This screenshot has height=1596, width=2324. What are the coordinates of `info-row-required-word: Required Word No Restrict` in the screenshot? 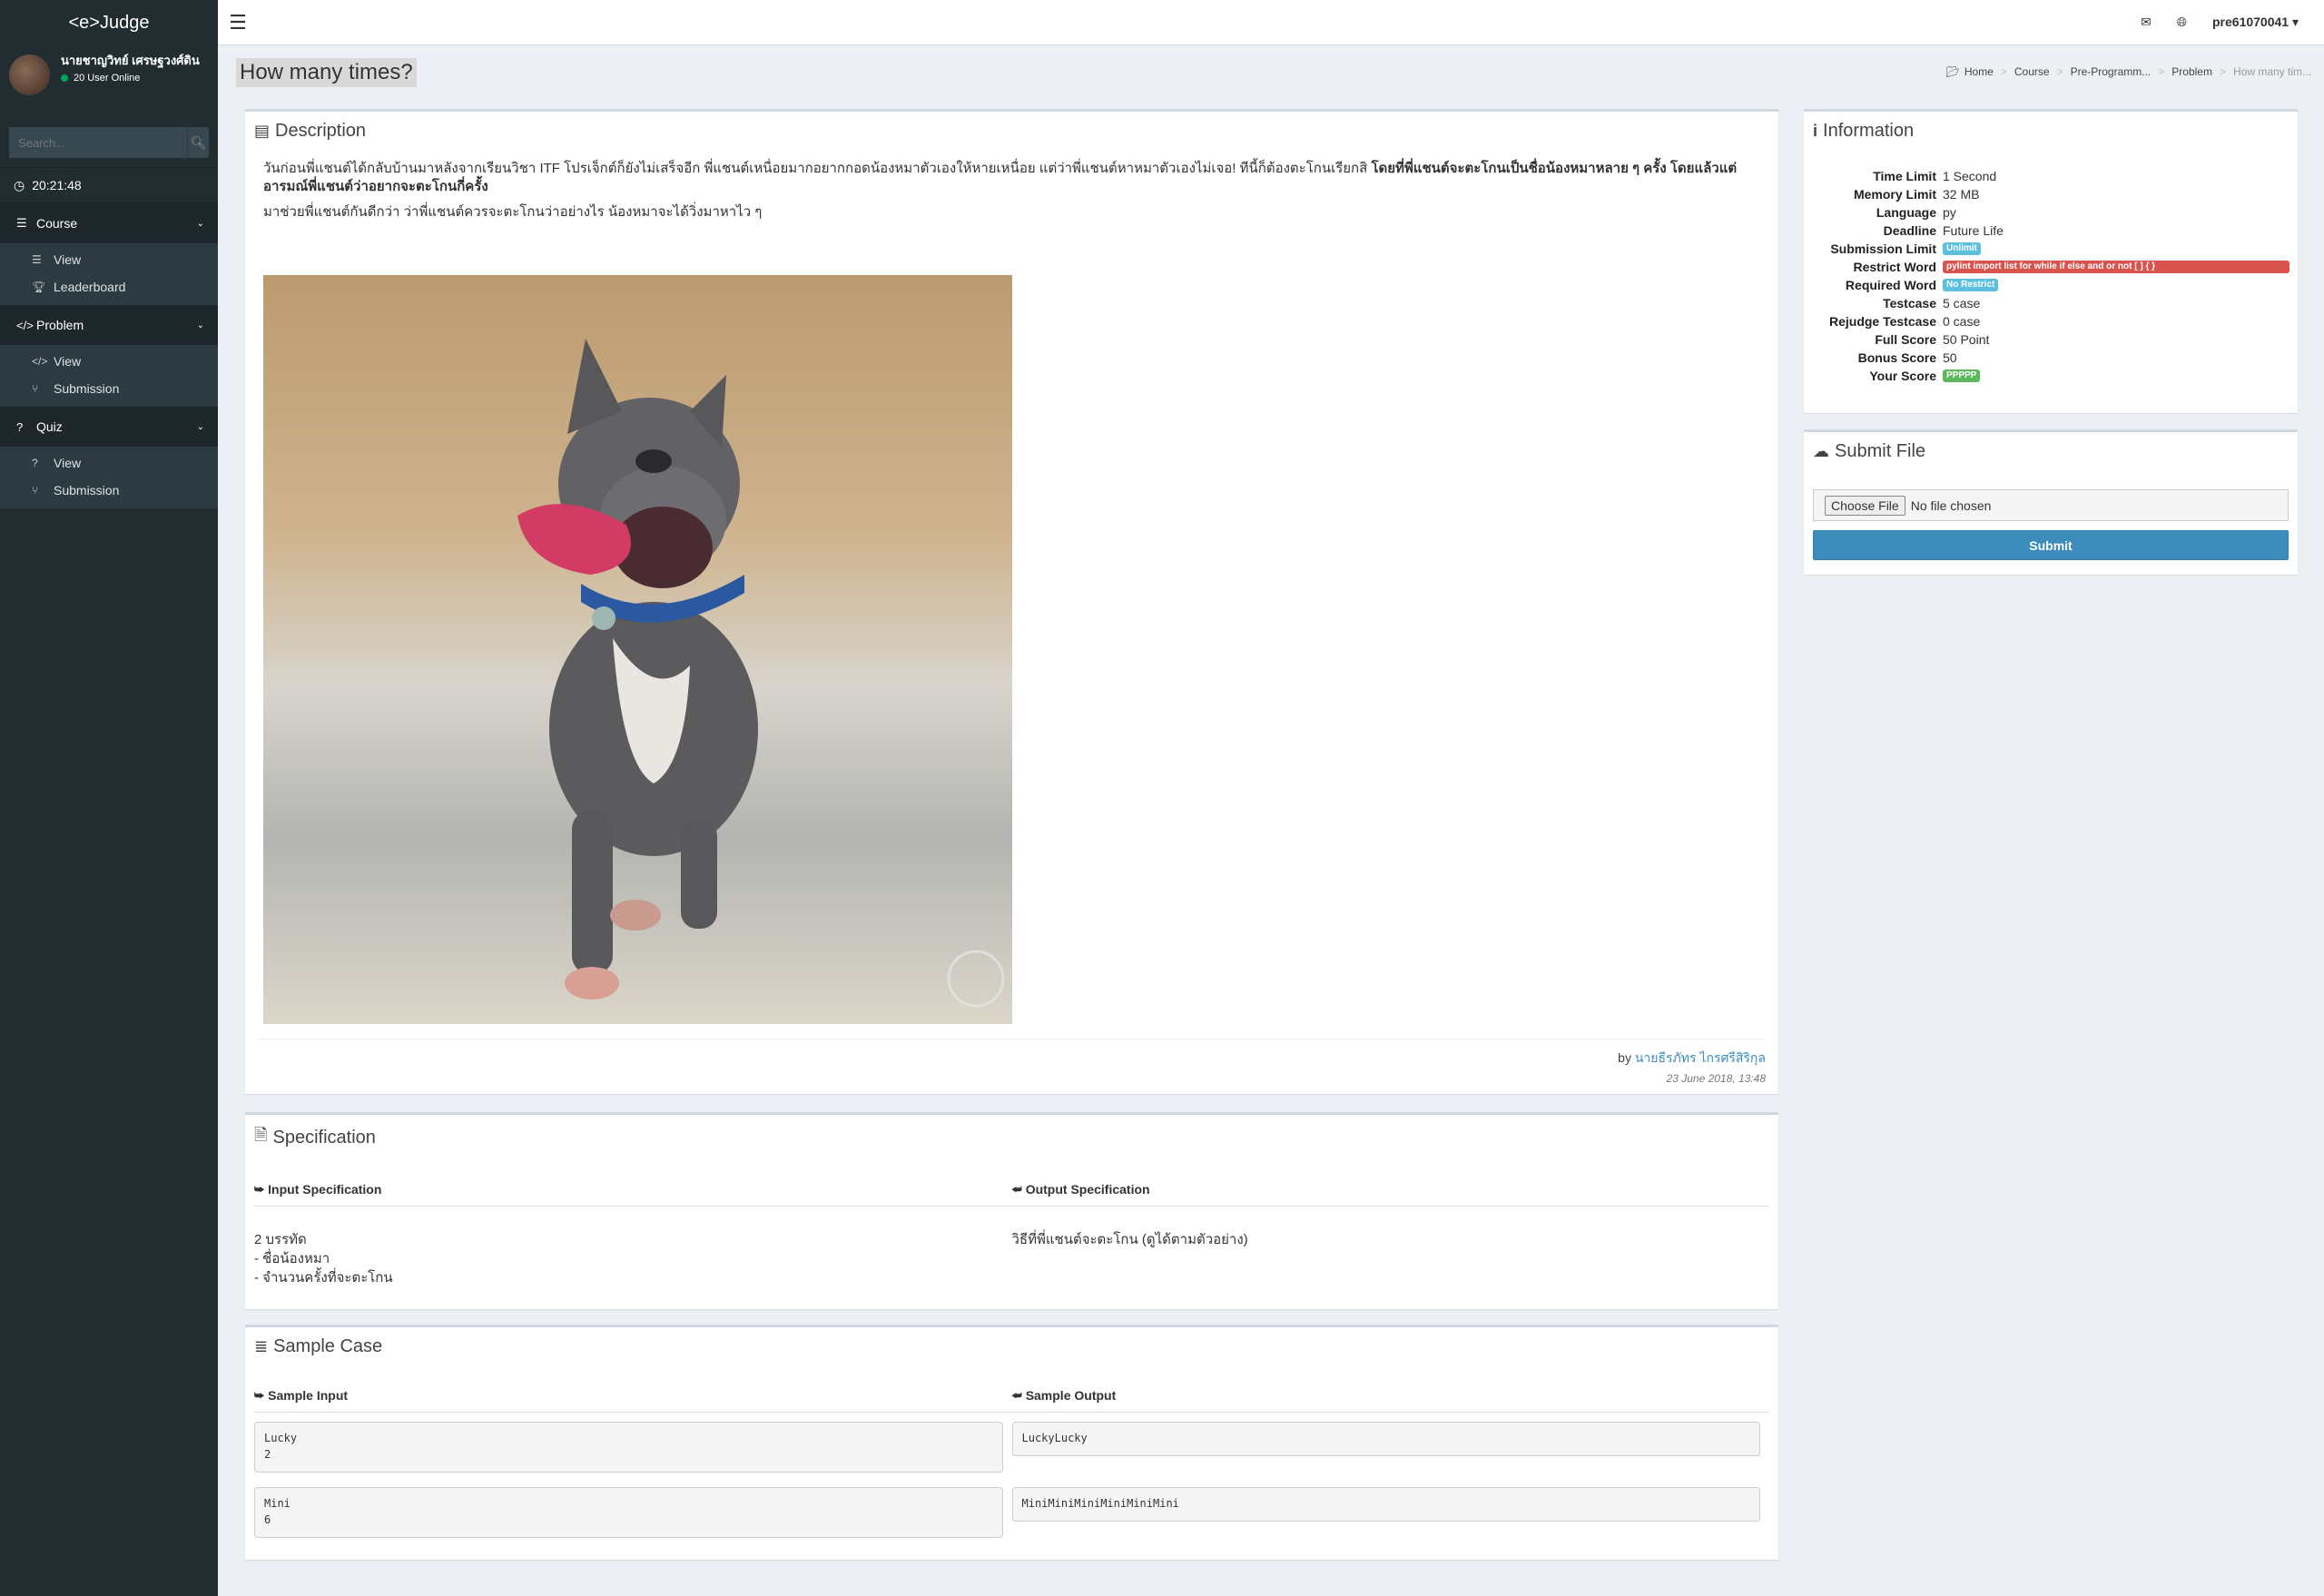 It's located at (2055, 285).